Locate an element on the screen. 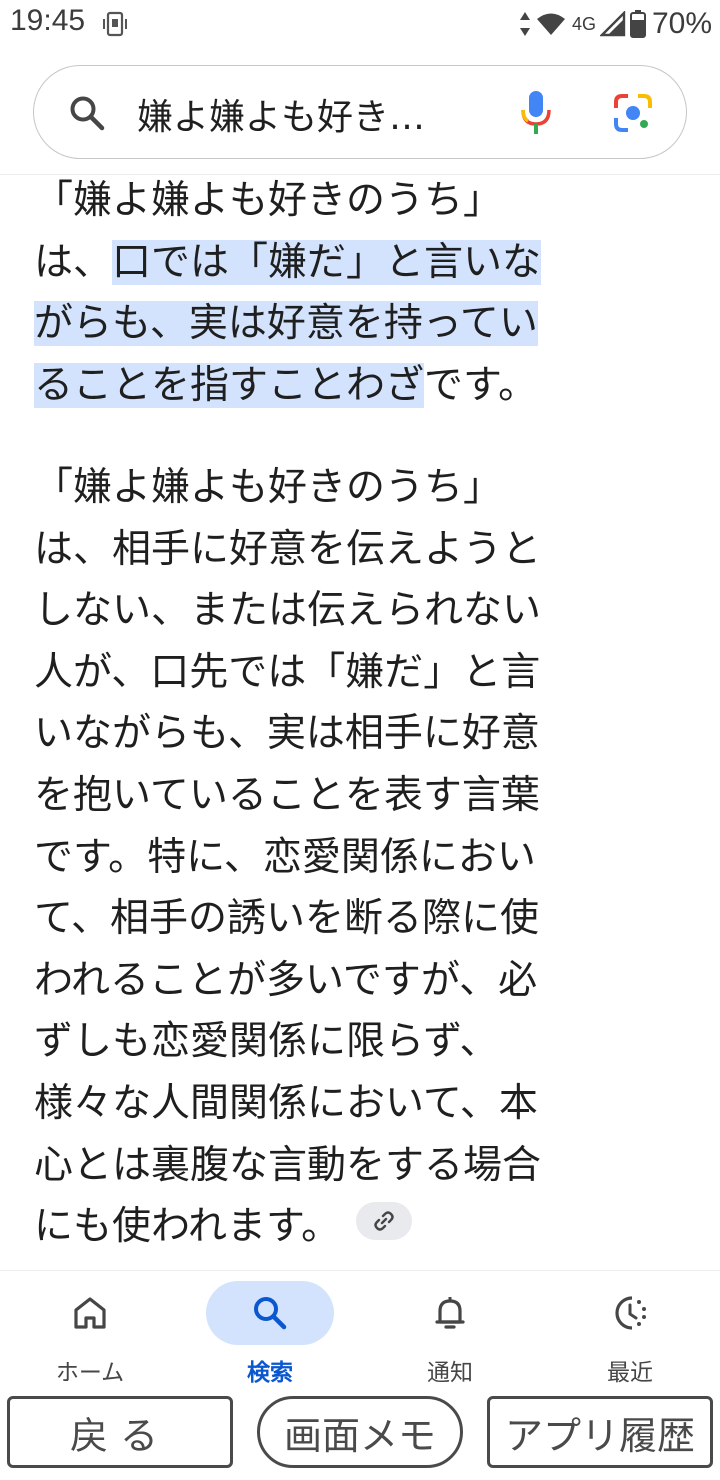 The width and height of the screenshot is (720, 1480). app-history-button: アプリ履歴 is located at coordinates (600, 1432).